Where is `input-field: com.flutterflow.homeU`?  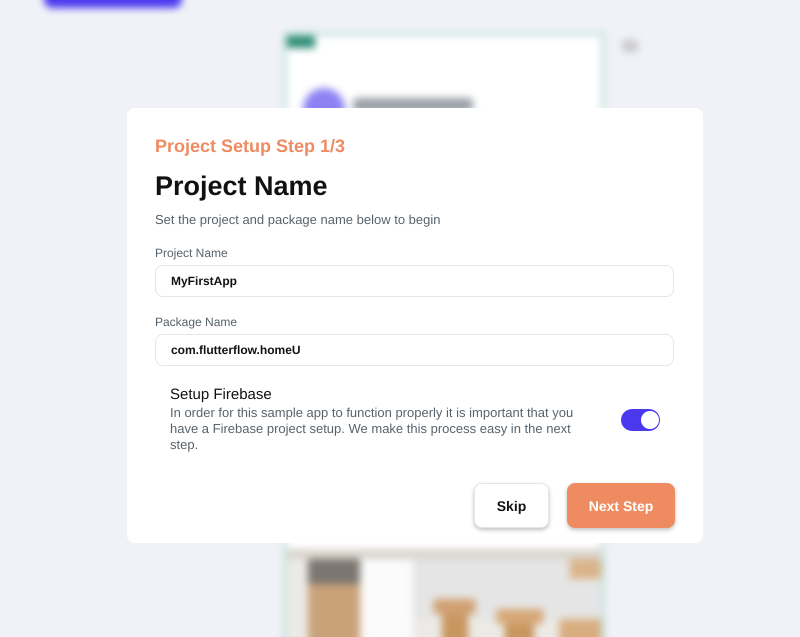
input-field: com.flutterflow.homeU is located at coordinates (414, 350).